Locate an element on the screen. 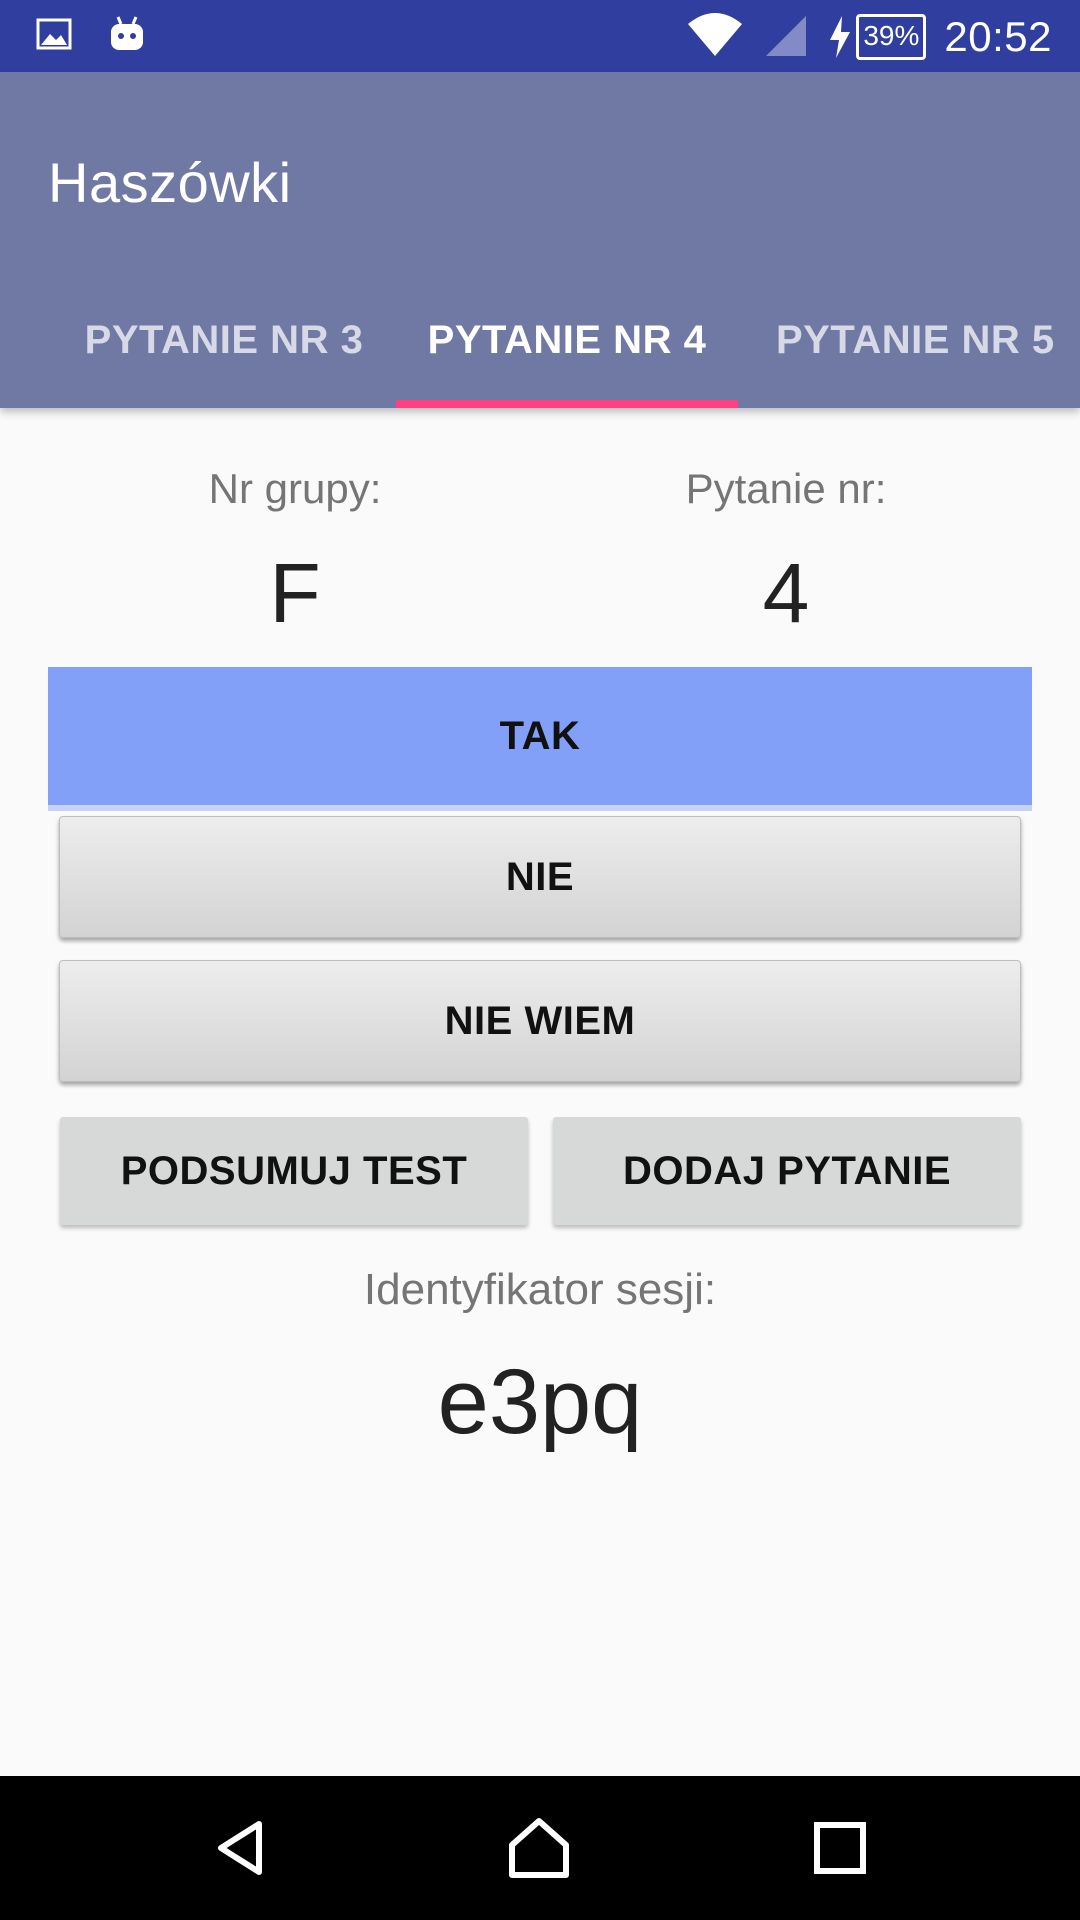 This screenshot has height=1920, width=1080. session-id-value: e3pq is located at coordinates (540, 1402).